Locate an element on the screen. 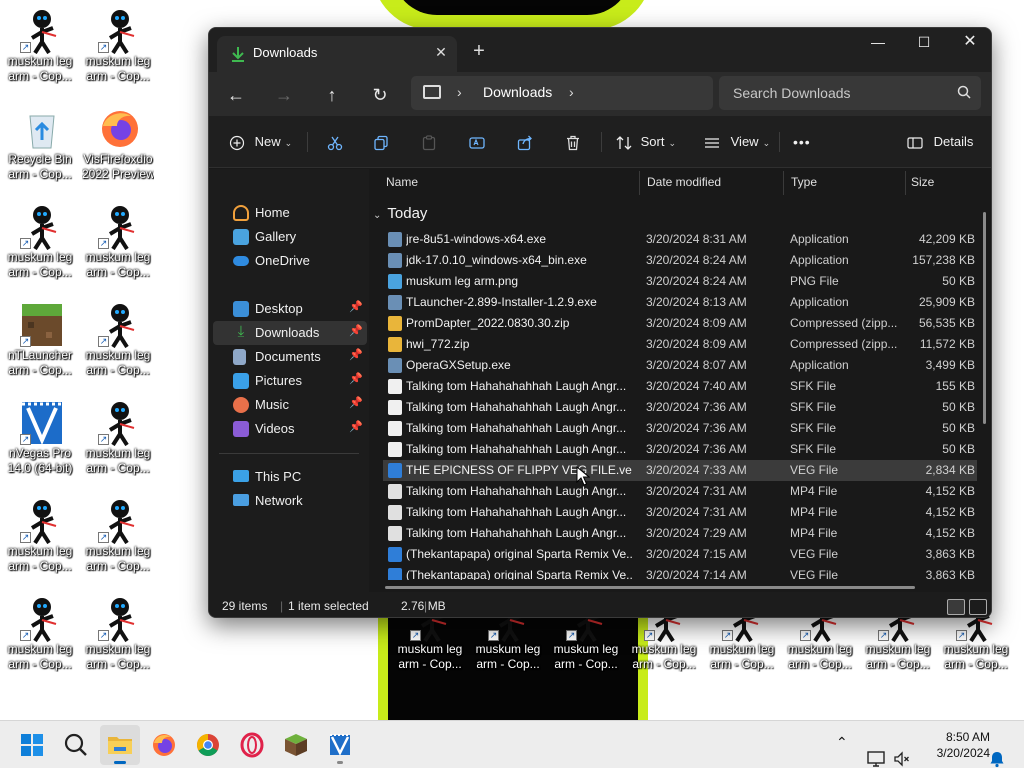 Image resolution: width=1024 pixels, height=768 pixels. clock: 8:50 AM 3/20/2024 is located at coordinates (954, 745).